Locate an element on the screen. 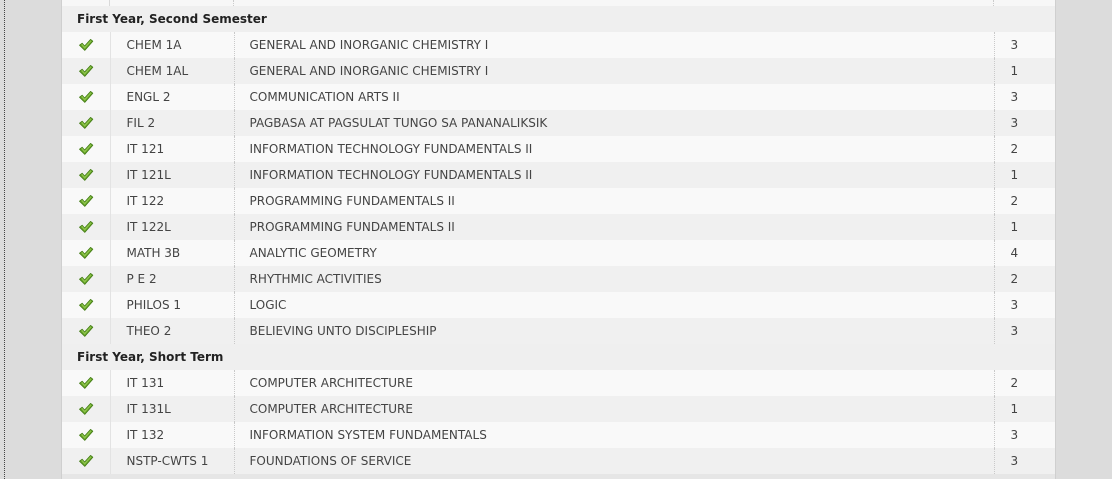 The image size is (1112, 479). semester-heading: First Year, Short Term is located at coordinates (558, 357).